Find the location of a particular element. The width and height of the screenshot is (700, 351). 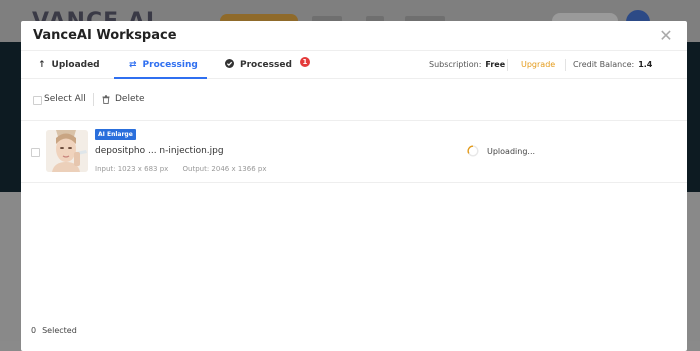

select-all-button: Select All is located at coordinates (65, 99).